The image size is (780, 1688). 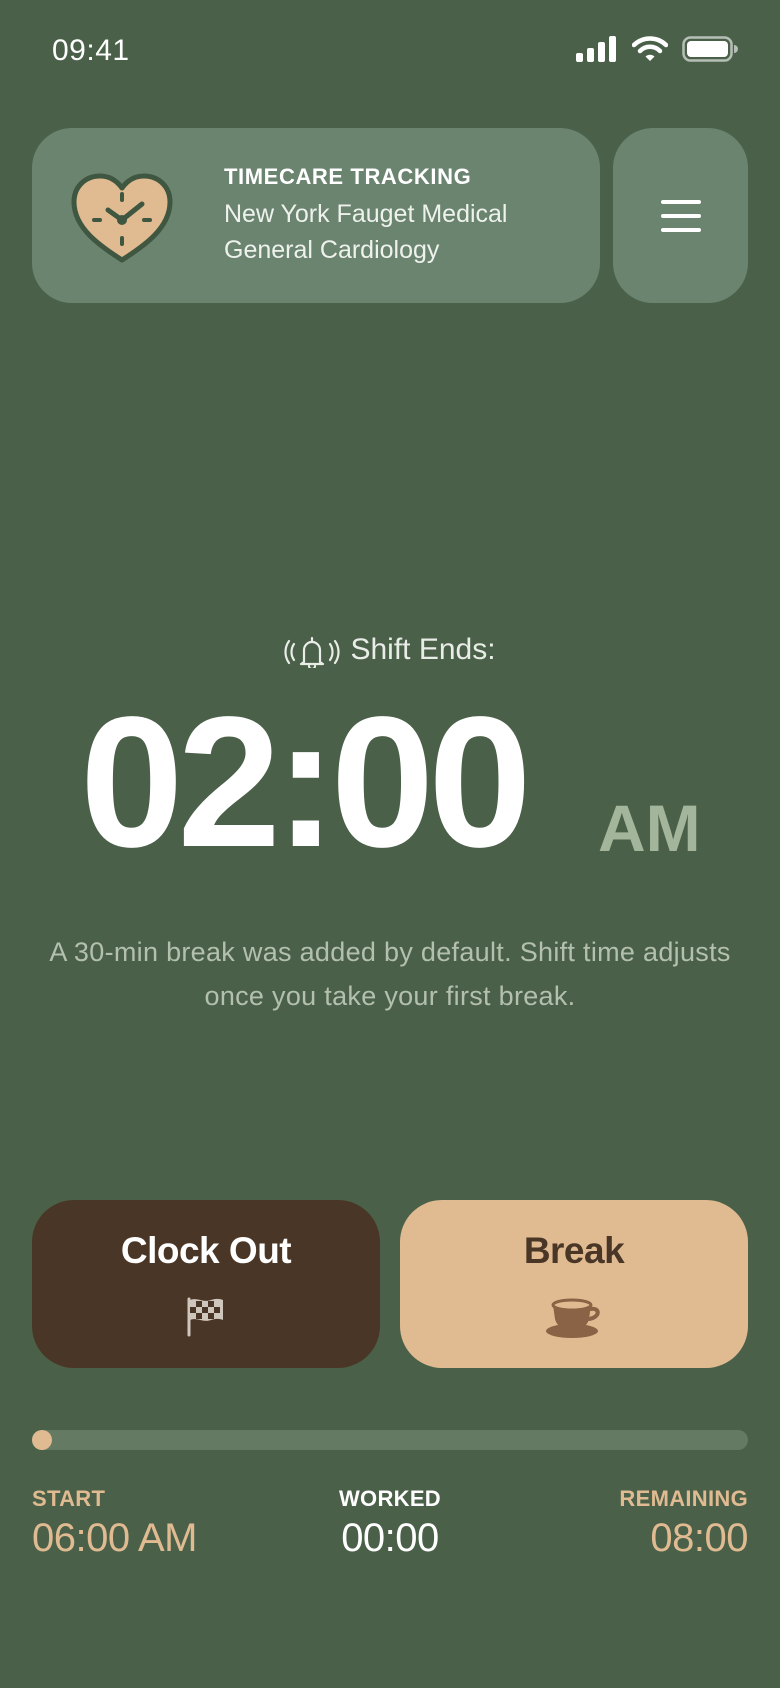 What do you see at coordinates (423, 649) in the screenshot?
I see `shift-ends-label: Shift Ends:` at bounding box center [423, 649].